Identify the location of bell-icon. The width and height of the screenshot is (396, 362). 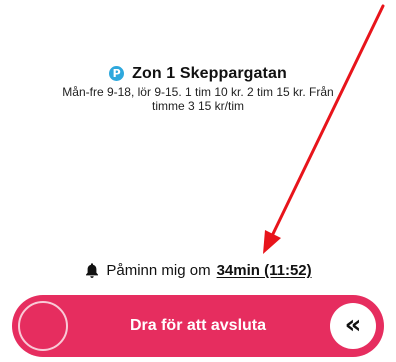
(92, 270).